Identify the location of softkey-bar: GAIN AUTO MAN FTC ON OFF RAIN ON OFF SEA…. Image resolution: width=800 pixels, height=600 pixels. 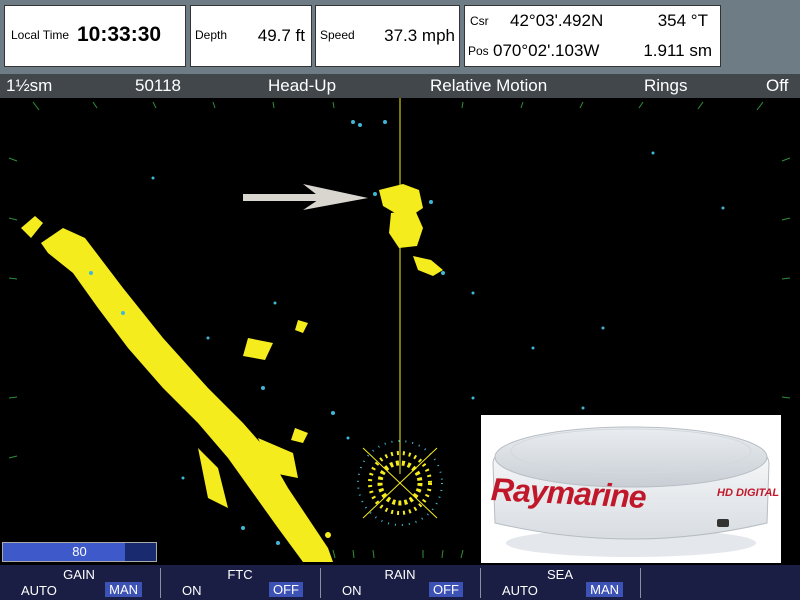
(400, 582).